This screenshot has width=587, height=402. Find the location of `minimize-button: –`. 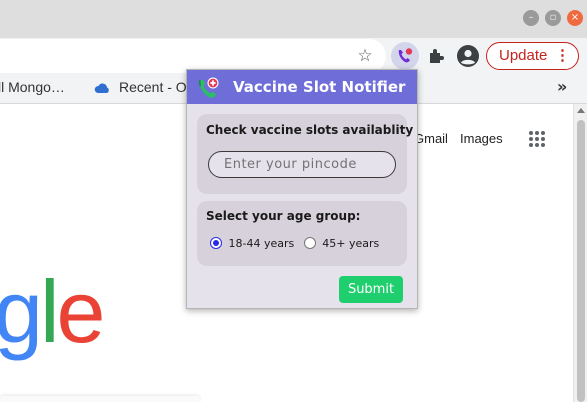

minimize-button: – is located at coordinates (531, 18).